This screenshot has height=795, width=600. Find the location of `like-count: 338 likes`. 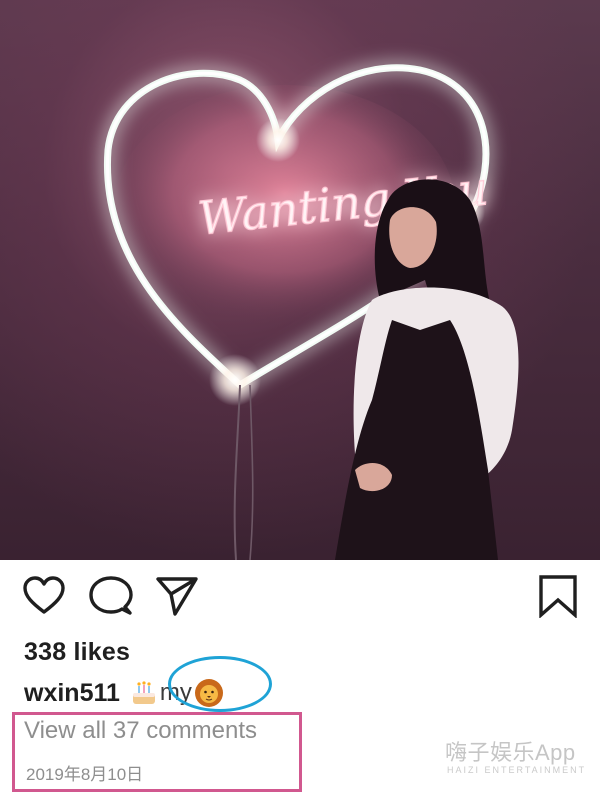

like-count: 338 likes is located at coordinates (77, 652).